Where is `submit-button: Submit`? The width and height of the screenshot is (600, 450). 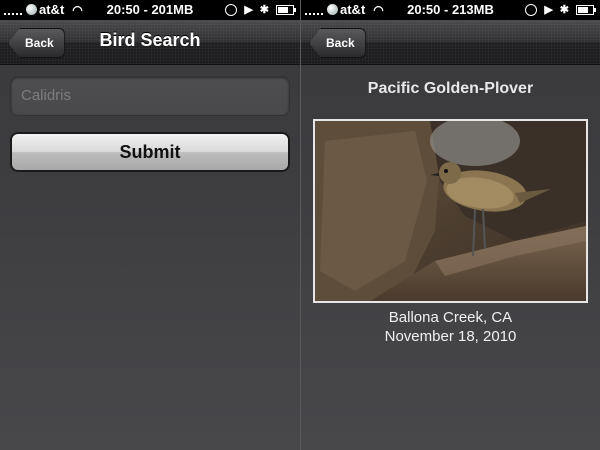
submit-button: Submit is located at coordinates (150, 152).